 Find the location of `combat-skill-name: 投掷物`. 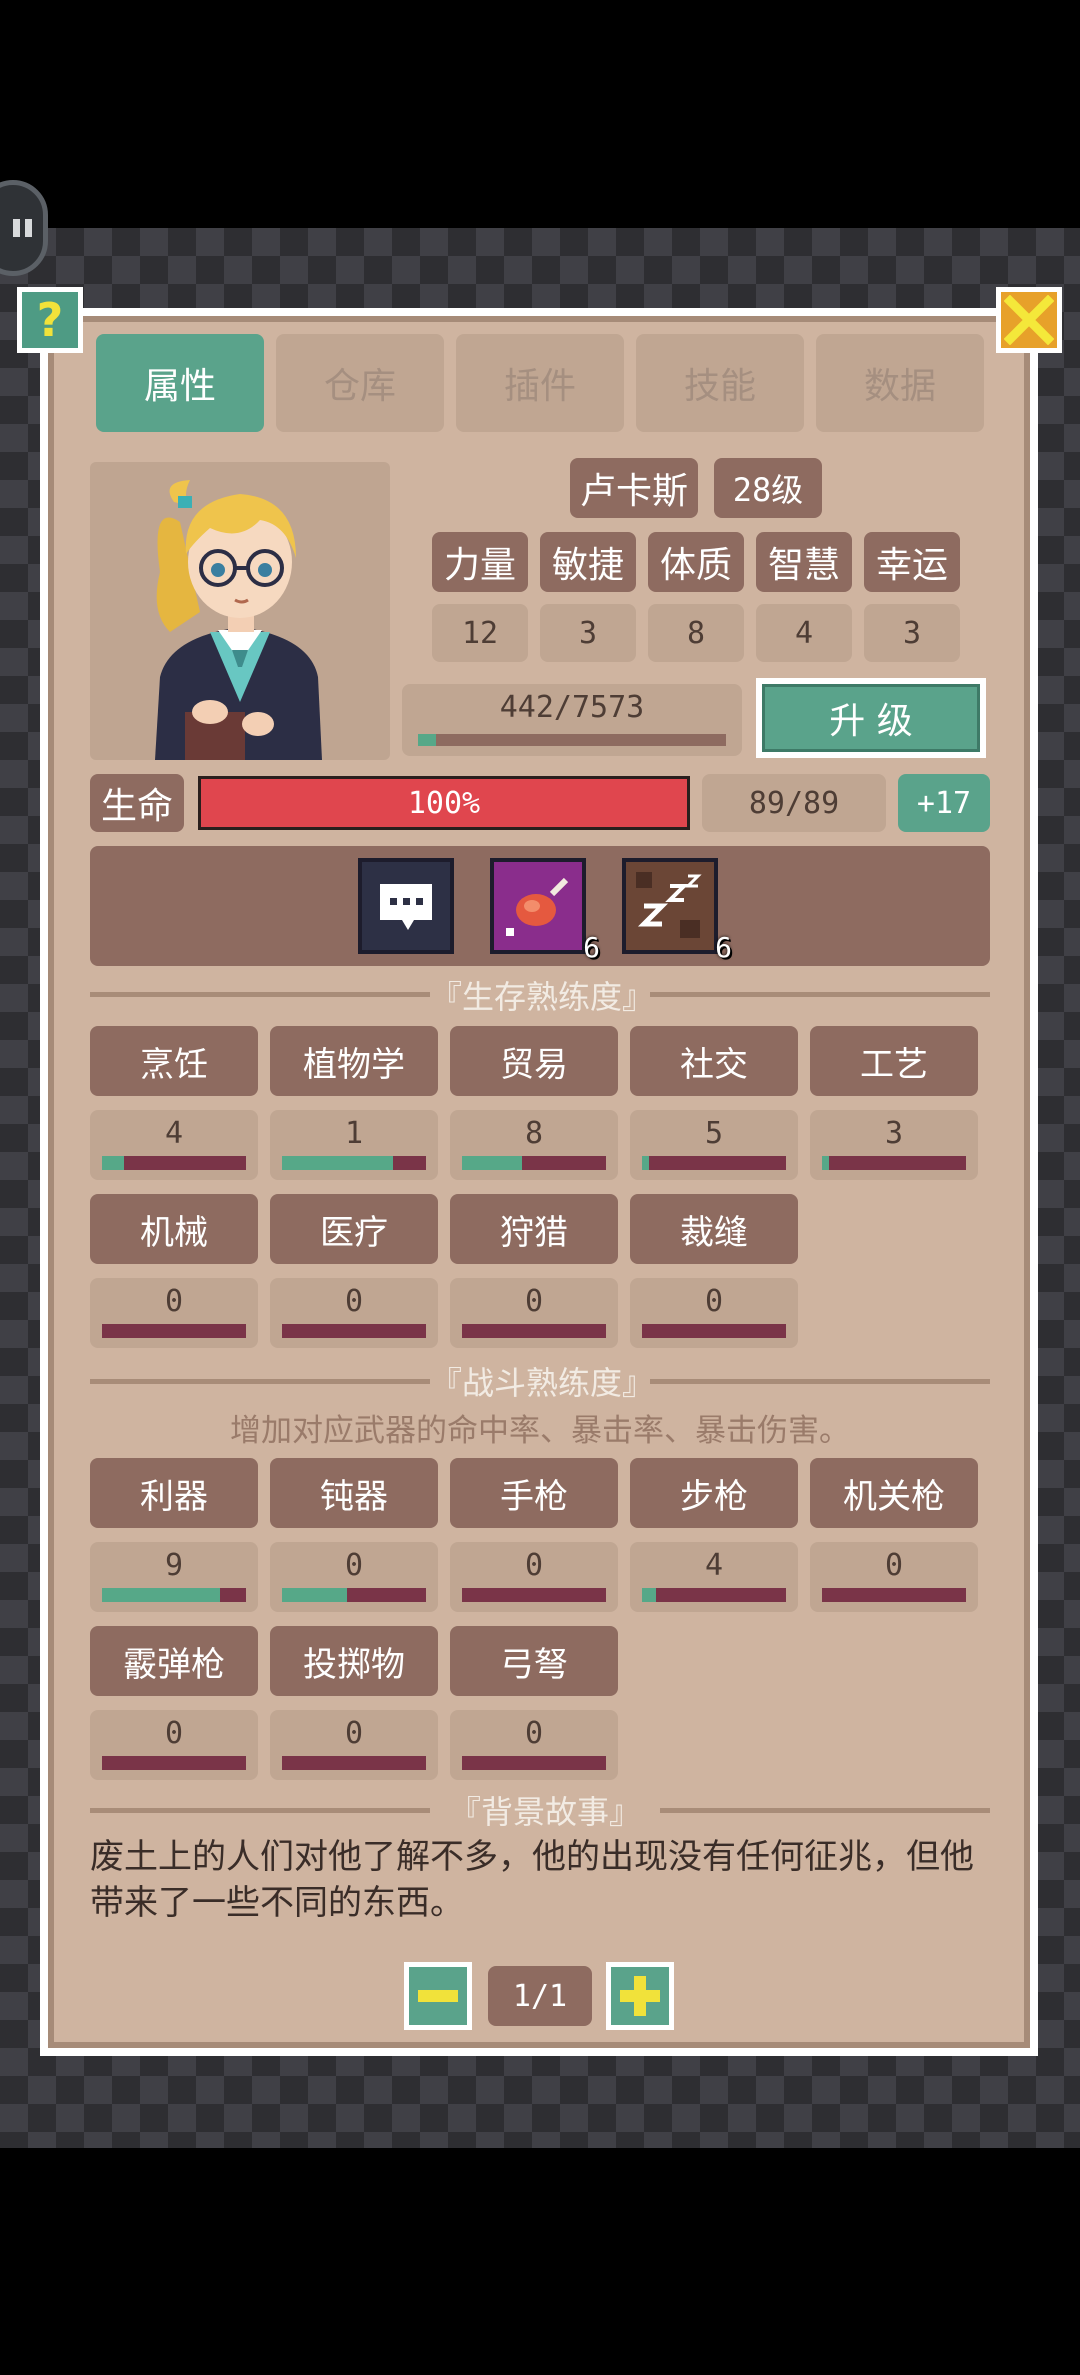

combat-skill-name: 投掷物 is located at coordinates (354, 1661).